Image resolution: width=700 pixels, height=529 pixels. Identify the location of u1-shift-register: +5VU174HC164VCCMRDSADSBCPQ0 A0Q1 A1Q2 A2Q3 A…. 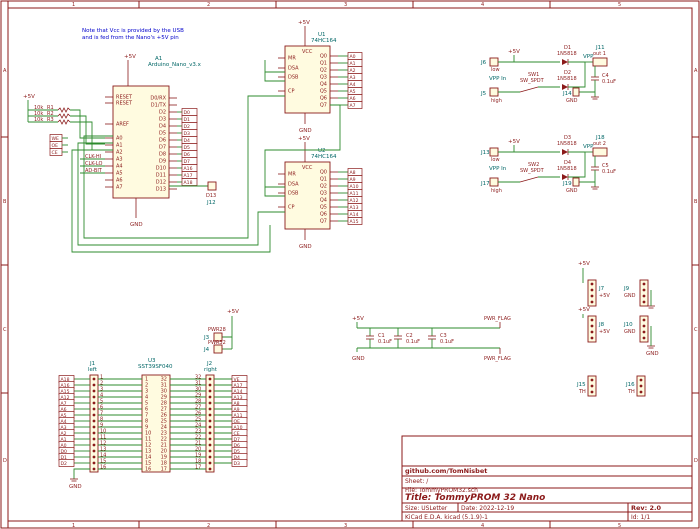
(320, 77).